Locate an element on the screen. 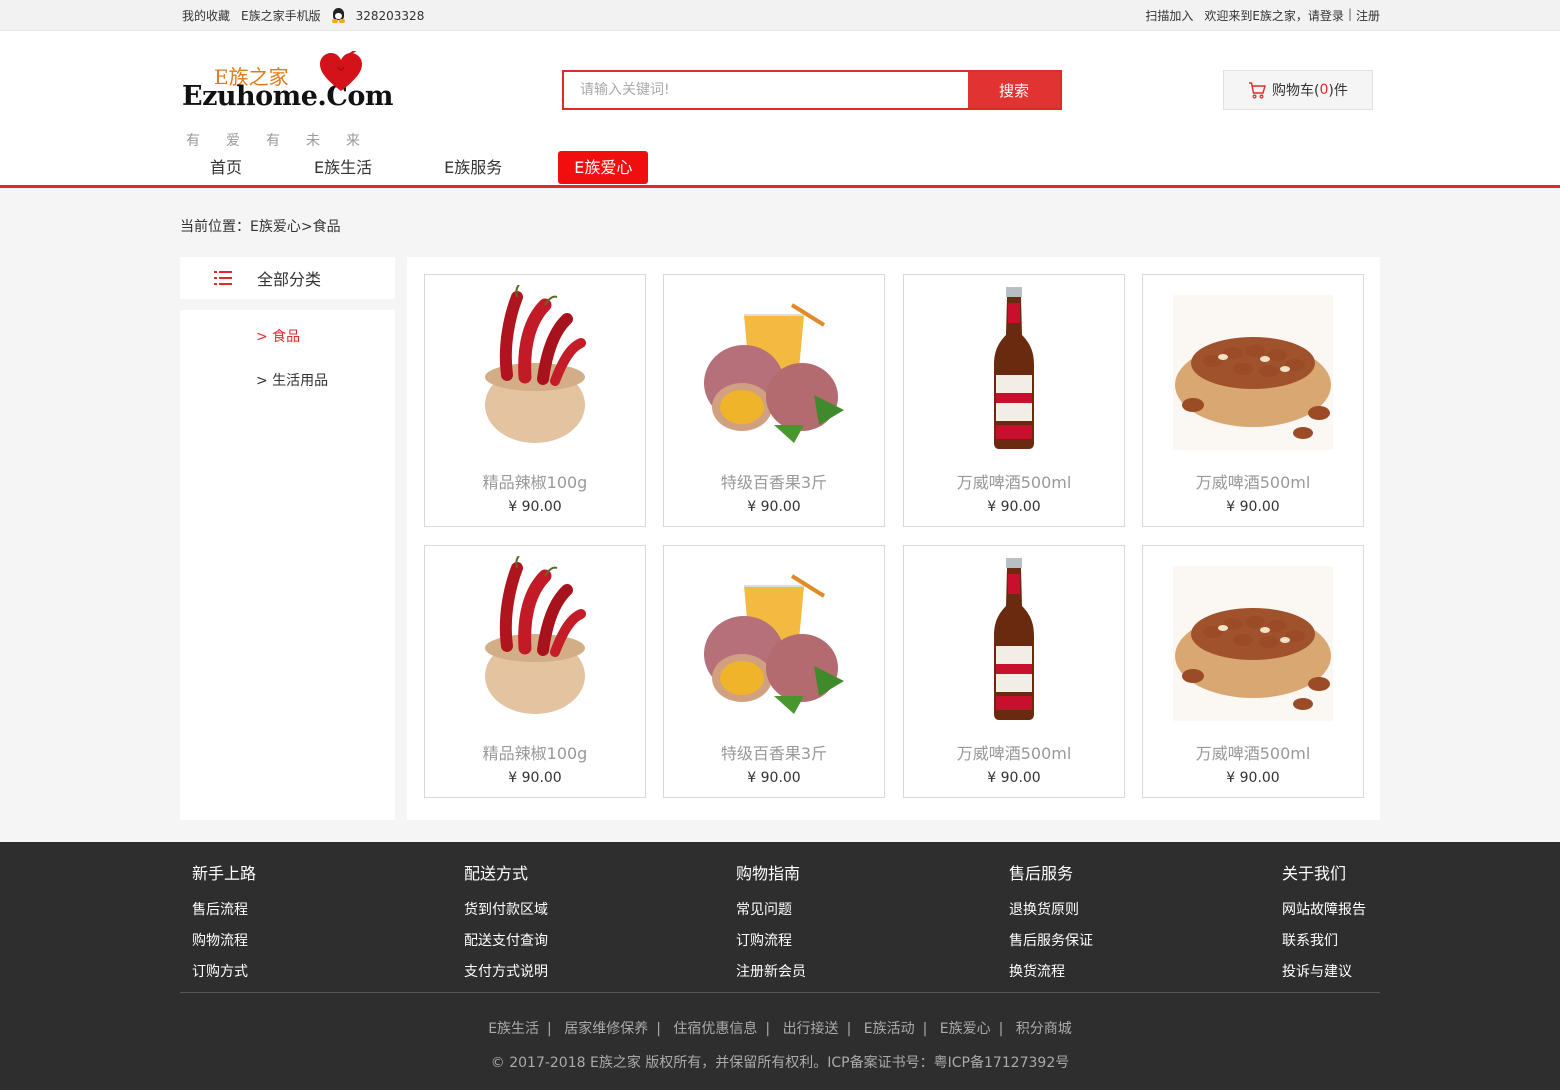 This screenshot has height=1090, width=1560. bottom-link-lodging: 住宿优惠信息 is located at coordinates (715, 1029).